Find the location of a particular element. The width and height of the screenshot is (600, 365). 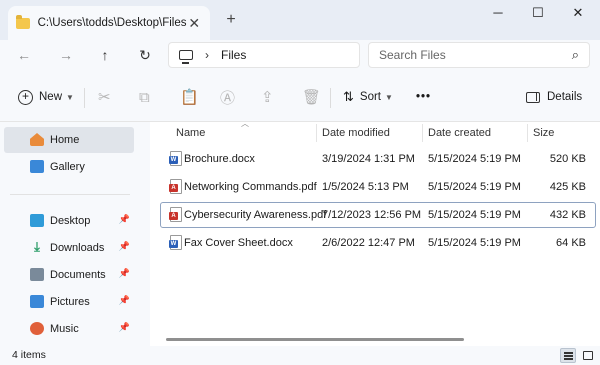

sidebar-item-pictures: Pictures 📌 is located at coordinates (69, 302).